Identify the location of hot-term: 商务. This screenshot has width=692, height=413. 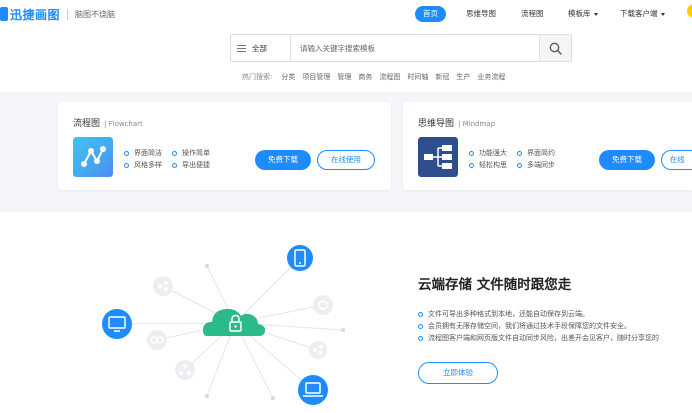
(365, 77).